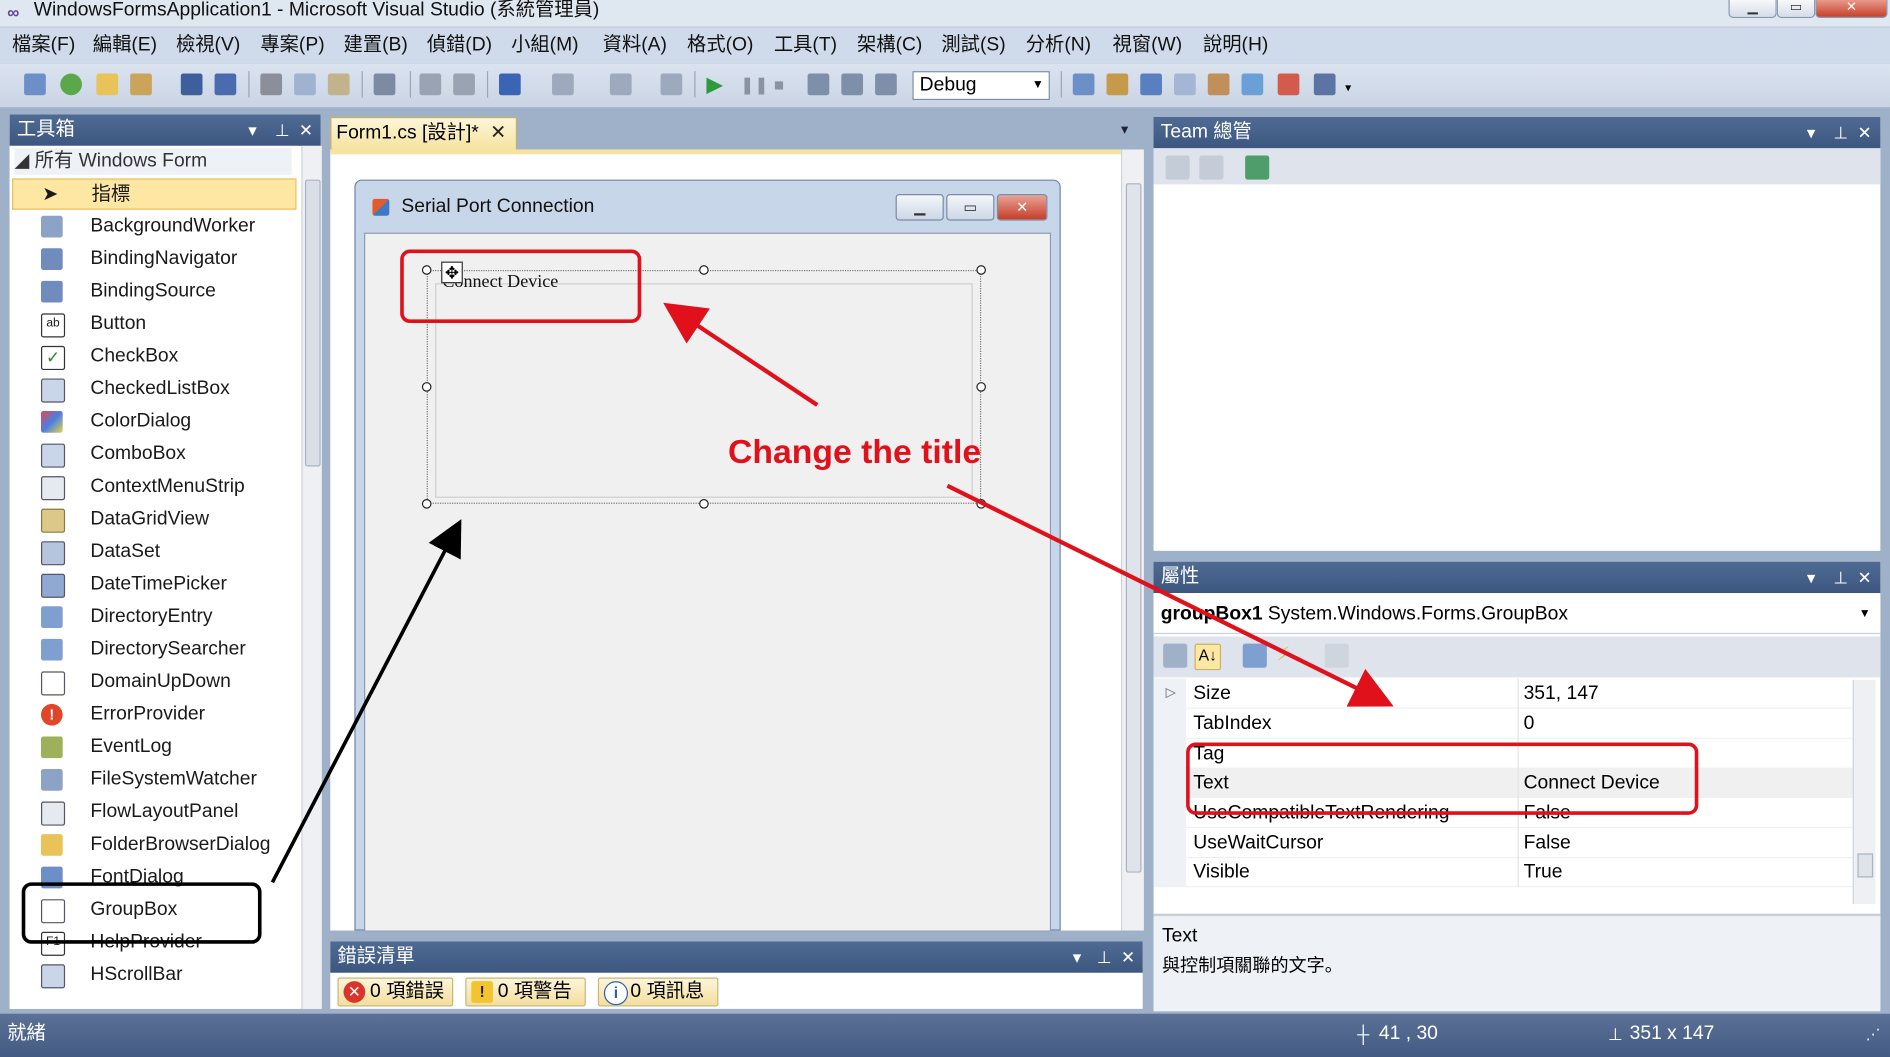 The width and height of the screenshot is (1890, 1057). I want to click on toolbox-item-pointer: ➤ 指標, so click(154, 194).